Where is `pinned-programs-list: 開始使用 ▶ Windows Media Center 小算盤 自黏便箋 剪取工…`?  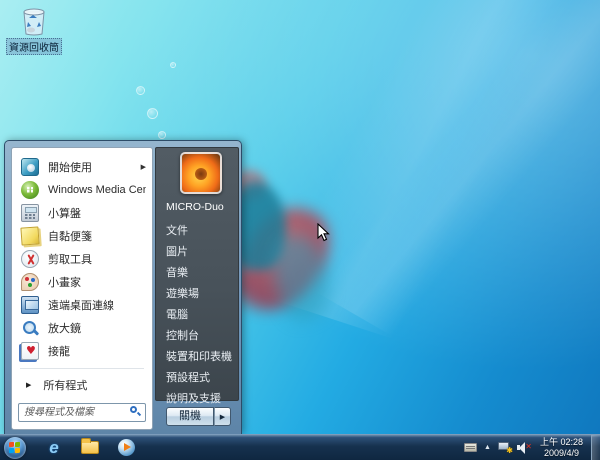
pinned-programs-list: 開始使用 ▶ Windows Media Center 小算盤 自黏便箋 剪取工… is located at coordinates (82, 255).